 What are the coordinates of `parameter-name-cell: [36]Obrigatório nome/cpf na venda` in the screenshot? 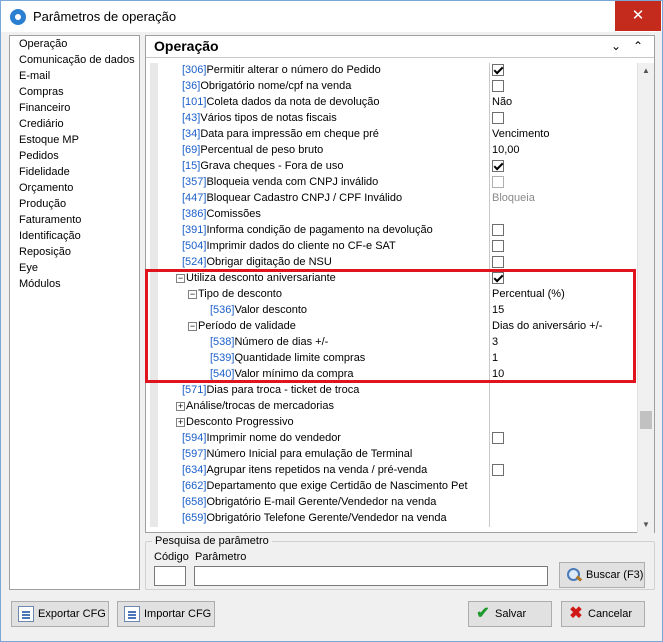 It's located at (324, 87).